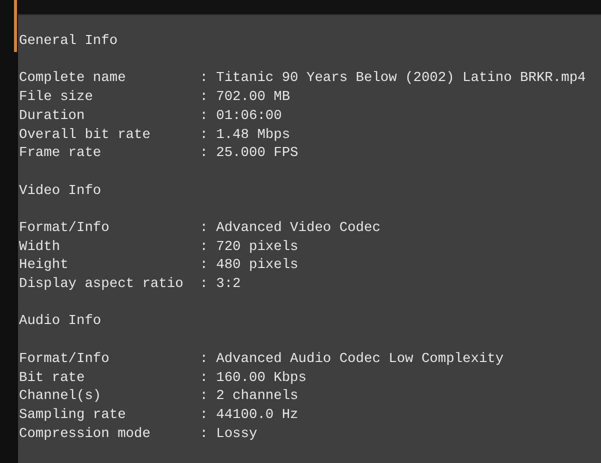  Describe the element at coordinates (85, 435) in the screenshot. I see `field-label: Compression mode` at that location.